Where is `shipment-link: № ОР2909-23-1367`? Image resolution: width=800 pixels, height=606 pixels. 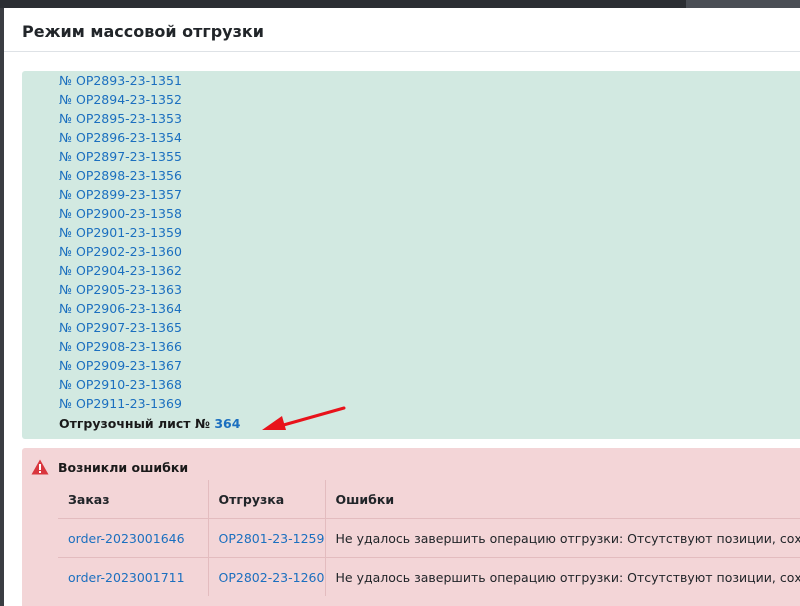
shipment-link: № ОР2909-23-1367 is located at coordinates (120, 365).